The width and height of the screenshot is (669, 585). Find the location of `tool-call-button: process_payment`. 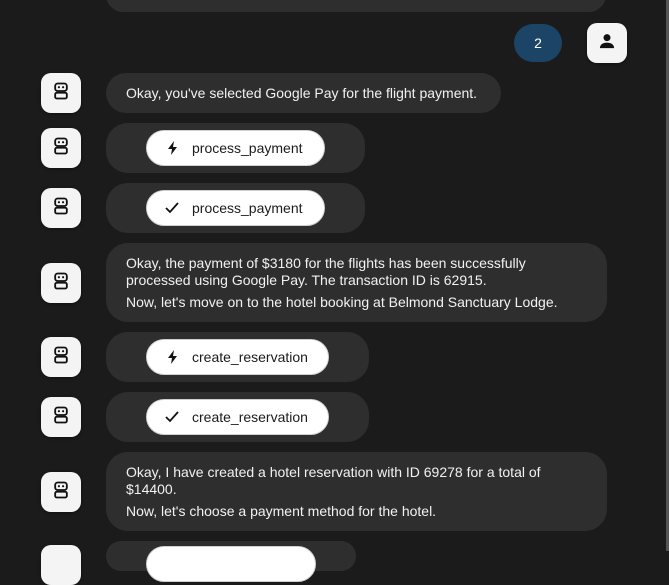

tool-call-button: process_payment is located at coordinates (235, 148).